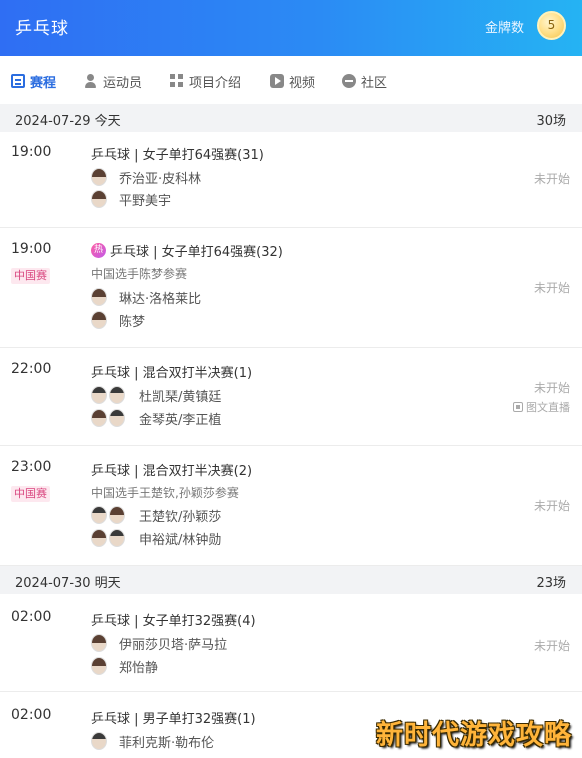 This screenshot has height=758, width=582. Describe the element at coordinates (374, 83) in the screenshot. I see `tab-label: 社区` at that location.